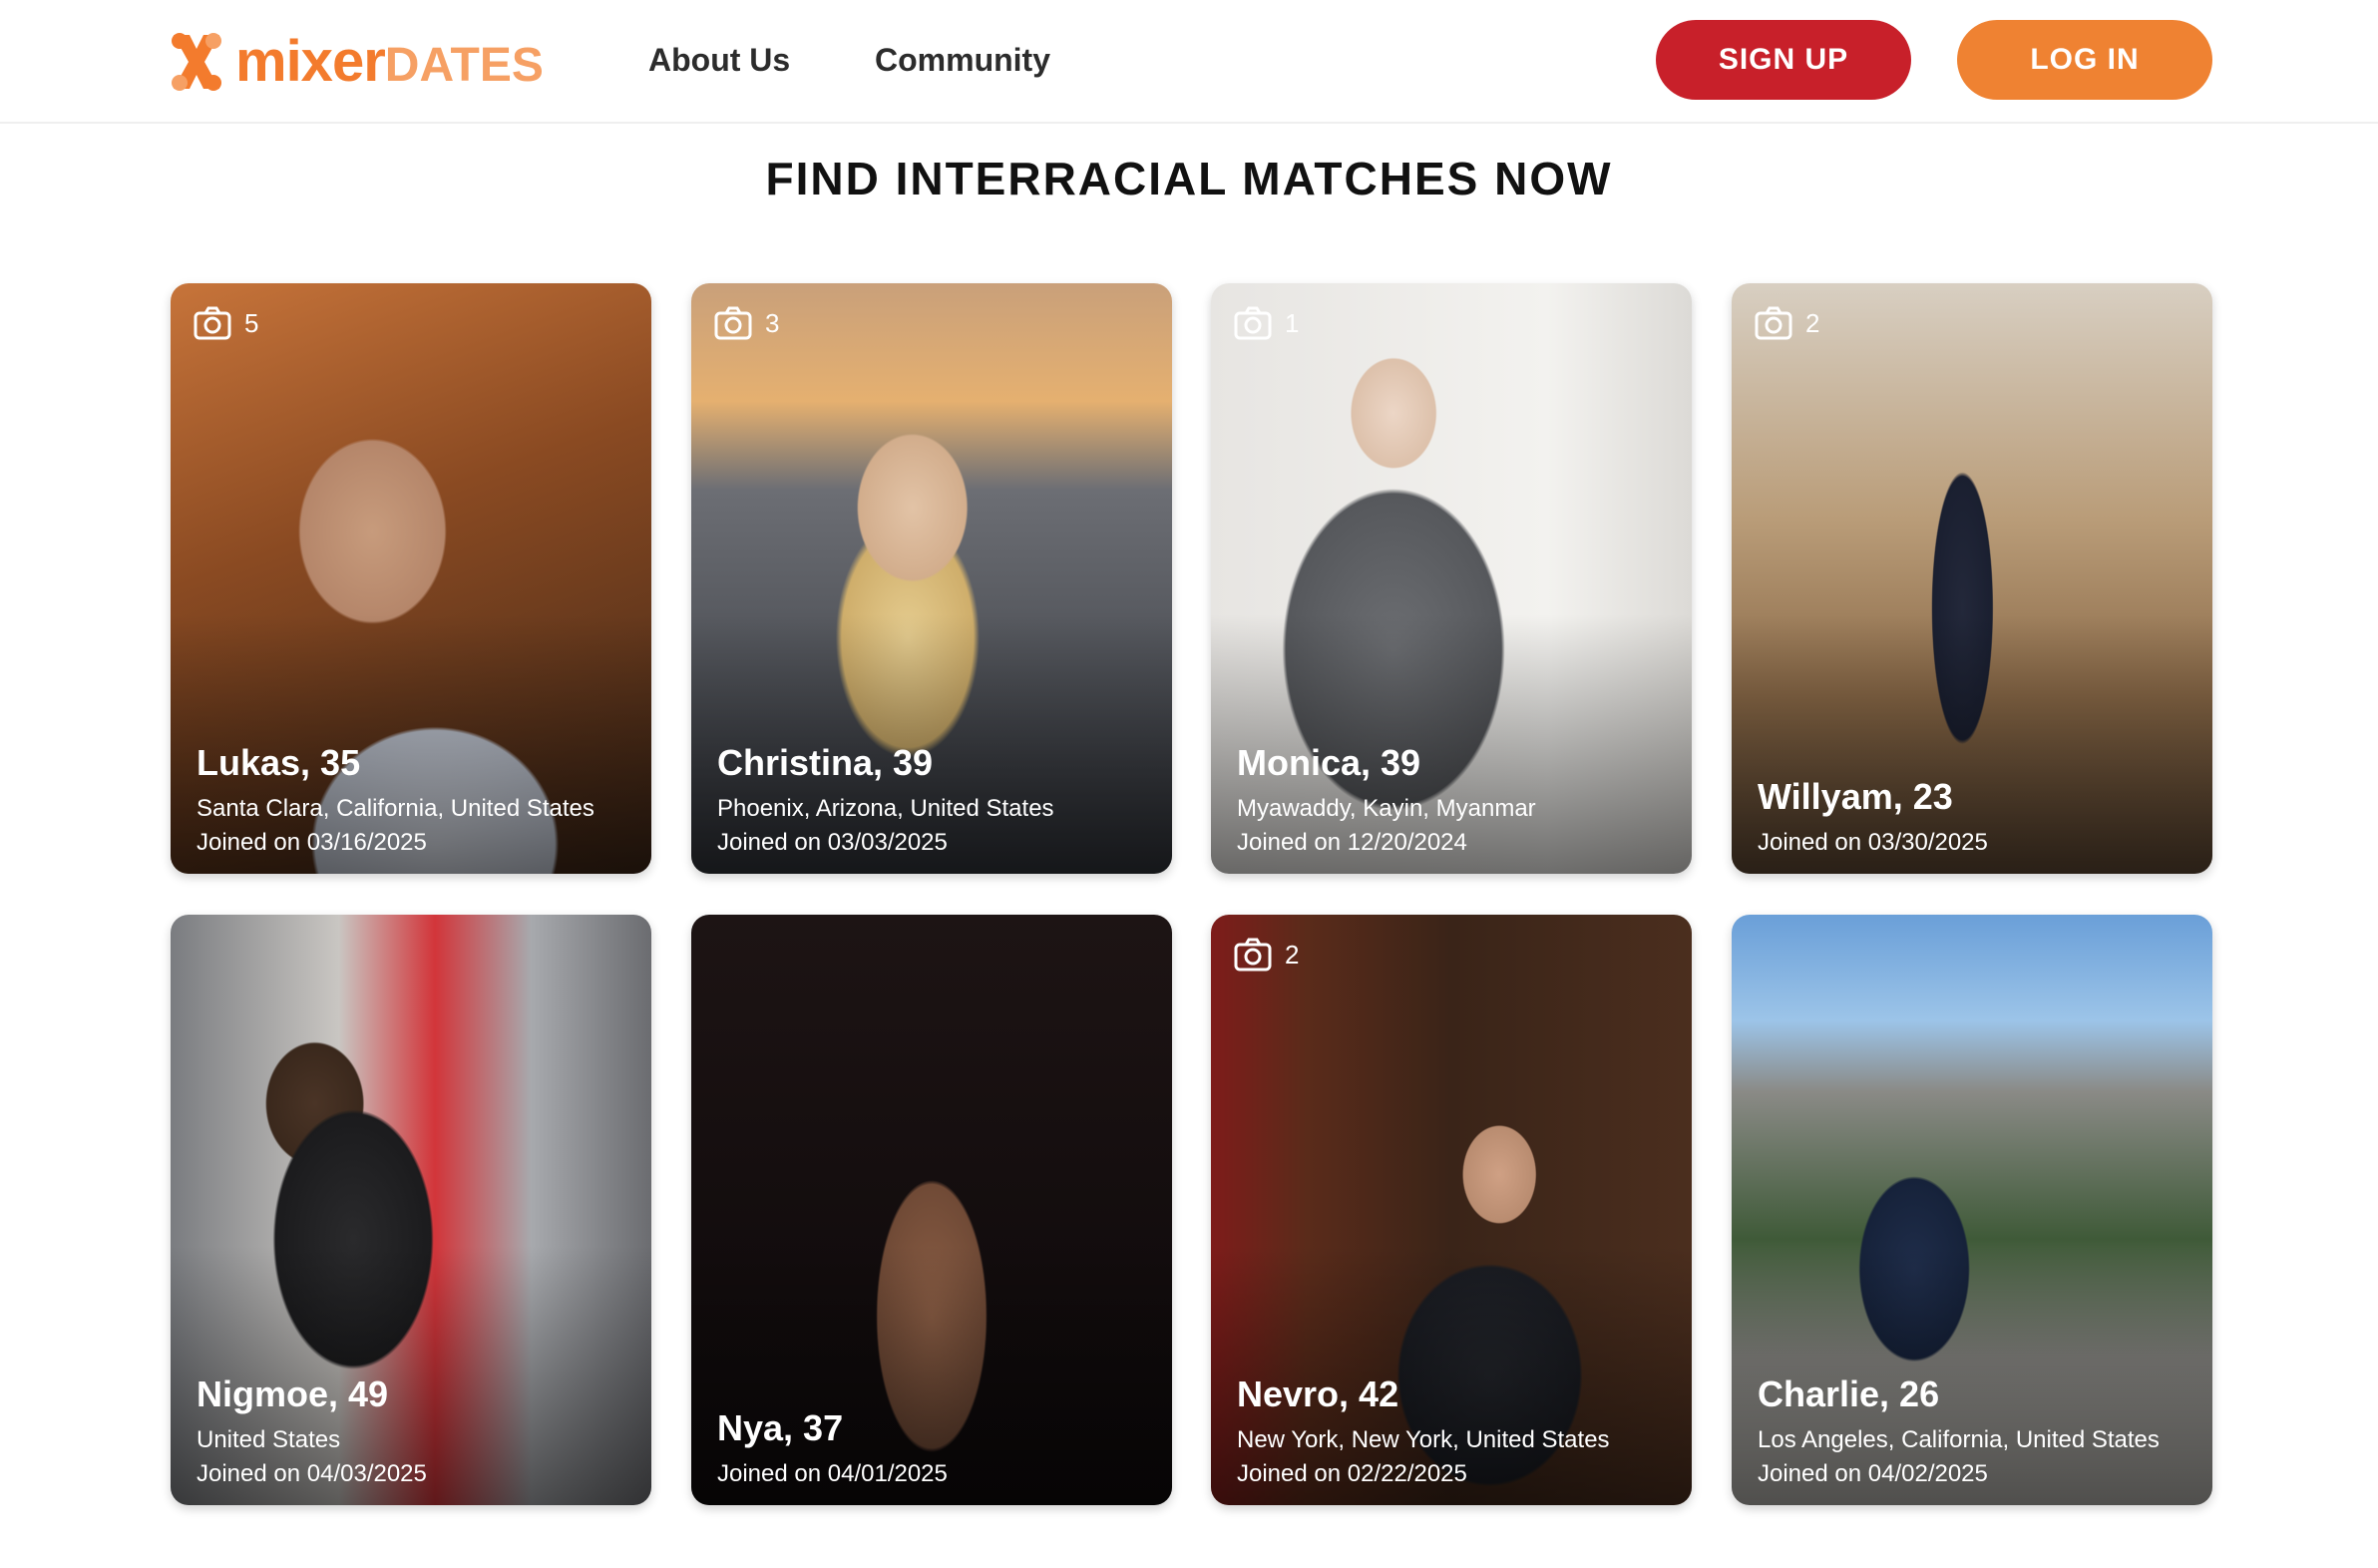 Image resolution: width=2378 pixels, height=1568 pixels. Describe the element at coordinates (1189, 179) in the screenshot. I see `page-title: FIND INTERRACIAL MATCHES NOW` at that location.